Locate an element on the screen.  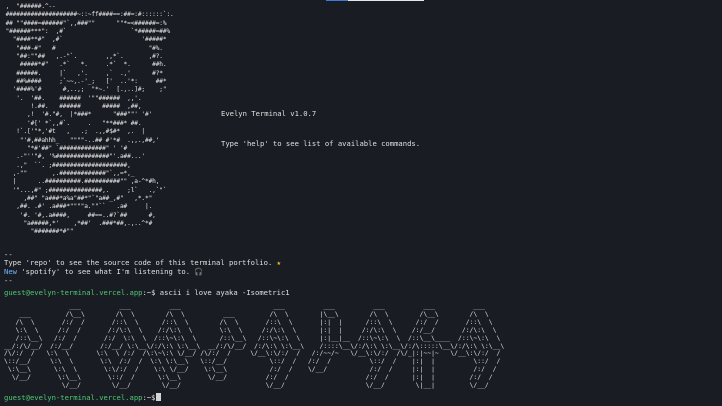
prompt-user-current: guest@evelyn-terminal.vercel.app is located at coordinates (73, 397).